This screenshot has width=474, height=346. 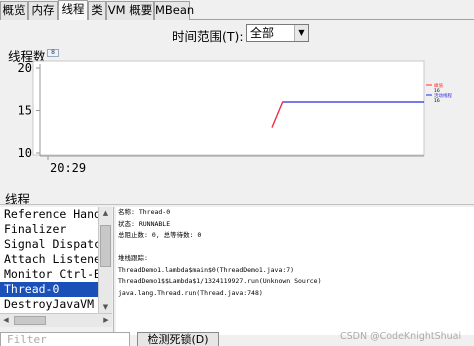 What do you see at coordinates (18, 199) in the screenshot?
I see `threads-section-label: 线程` at bounding box center [18, 199].